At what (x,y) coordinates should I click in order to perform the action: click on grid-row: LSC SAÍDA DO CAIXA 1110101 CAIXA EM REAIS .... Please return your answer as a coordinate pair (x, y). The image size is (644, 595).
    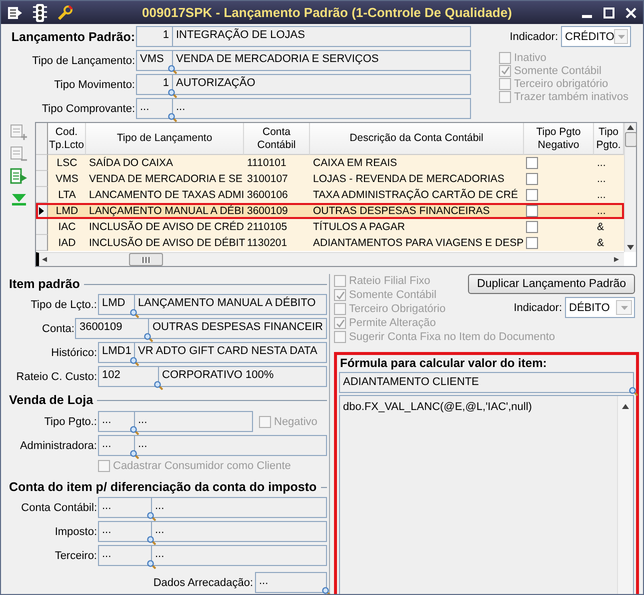
    Looking at the image, I should click on (330, 163).